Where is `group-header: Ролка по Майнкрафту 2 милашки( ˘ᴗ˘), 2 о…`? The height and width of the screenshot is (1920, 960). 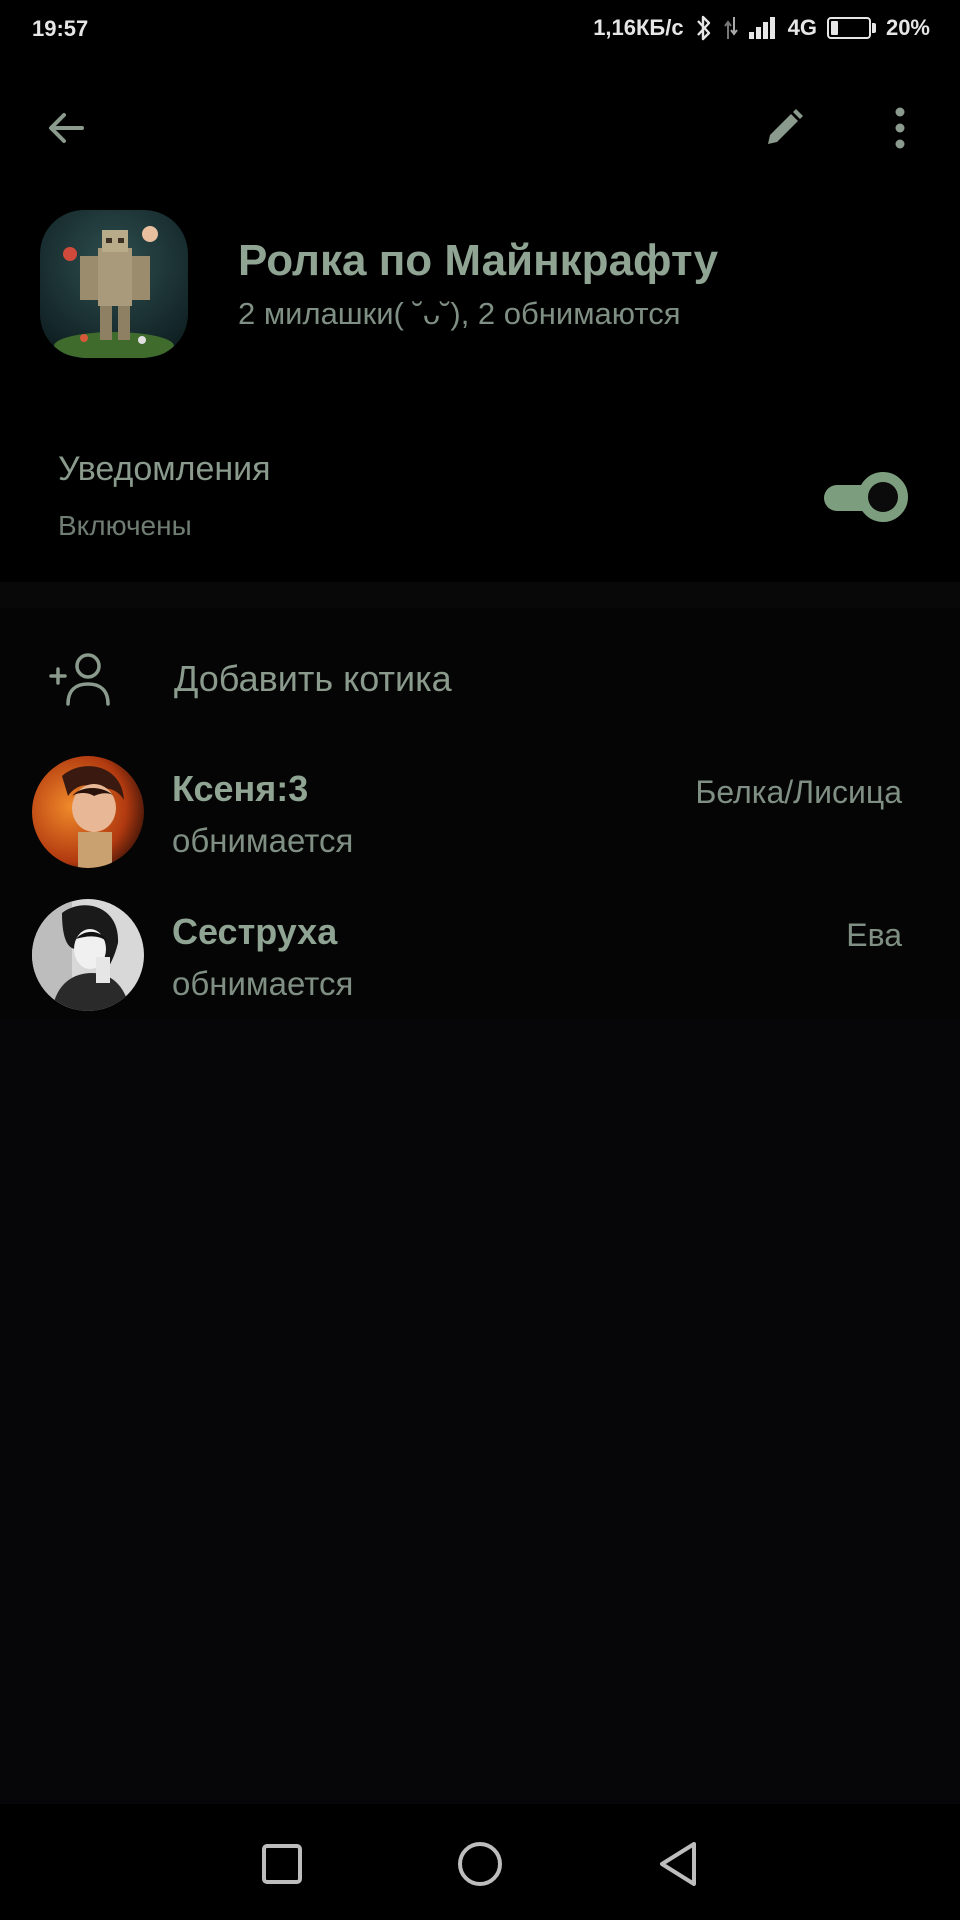 group-header: Ролка по Майнкрафту 2 милашки( ˘ᴗ˘), 2 о… is located at coordinates (480, 285).